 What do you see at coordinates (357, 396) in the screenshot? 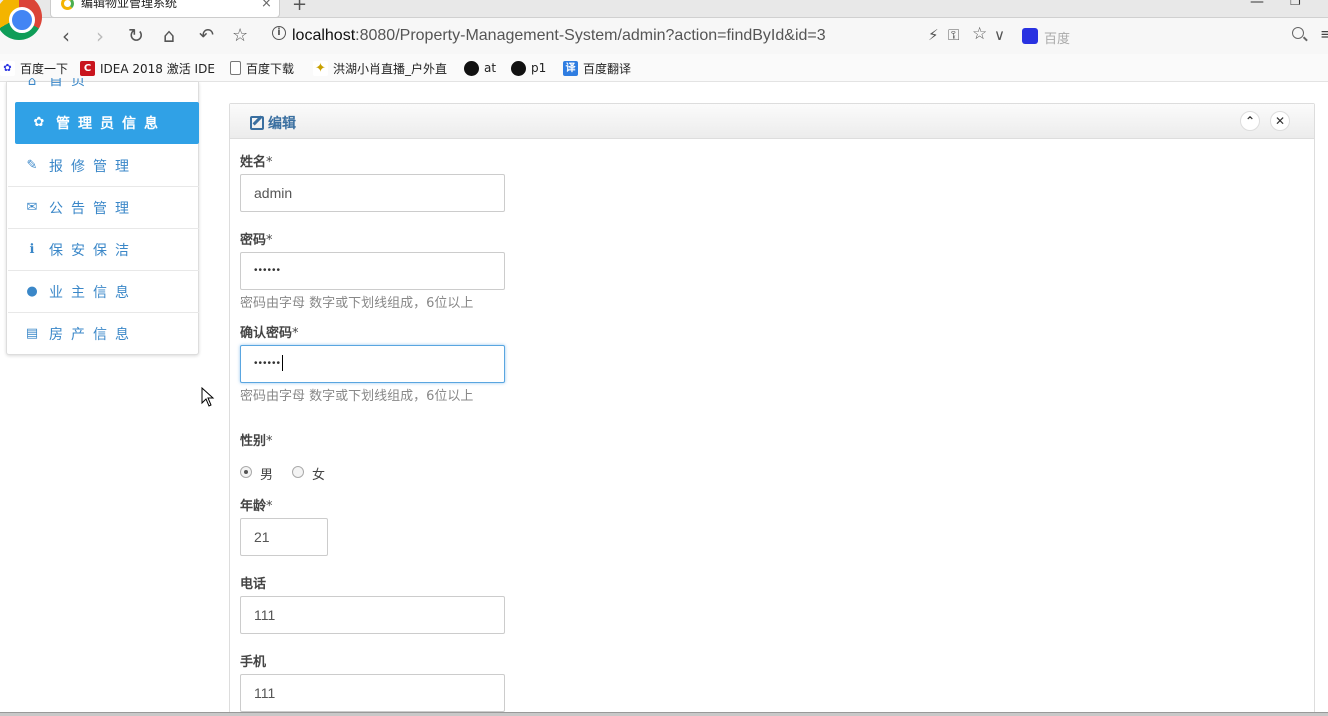
I see `confirm-password-hint: 密码由字母 数字或下划线组成，6位以上` at bounding box center [357, 396].